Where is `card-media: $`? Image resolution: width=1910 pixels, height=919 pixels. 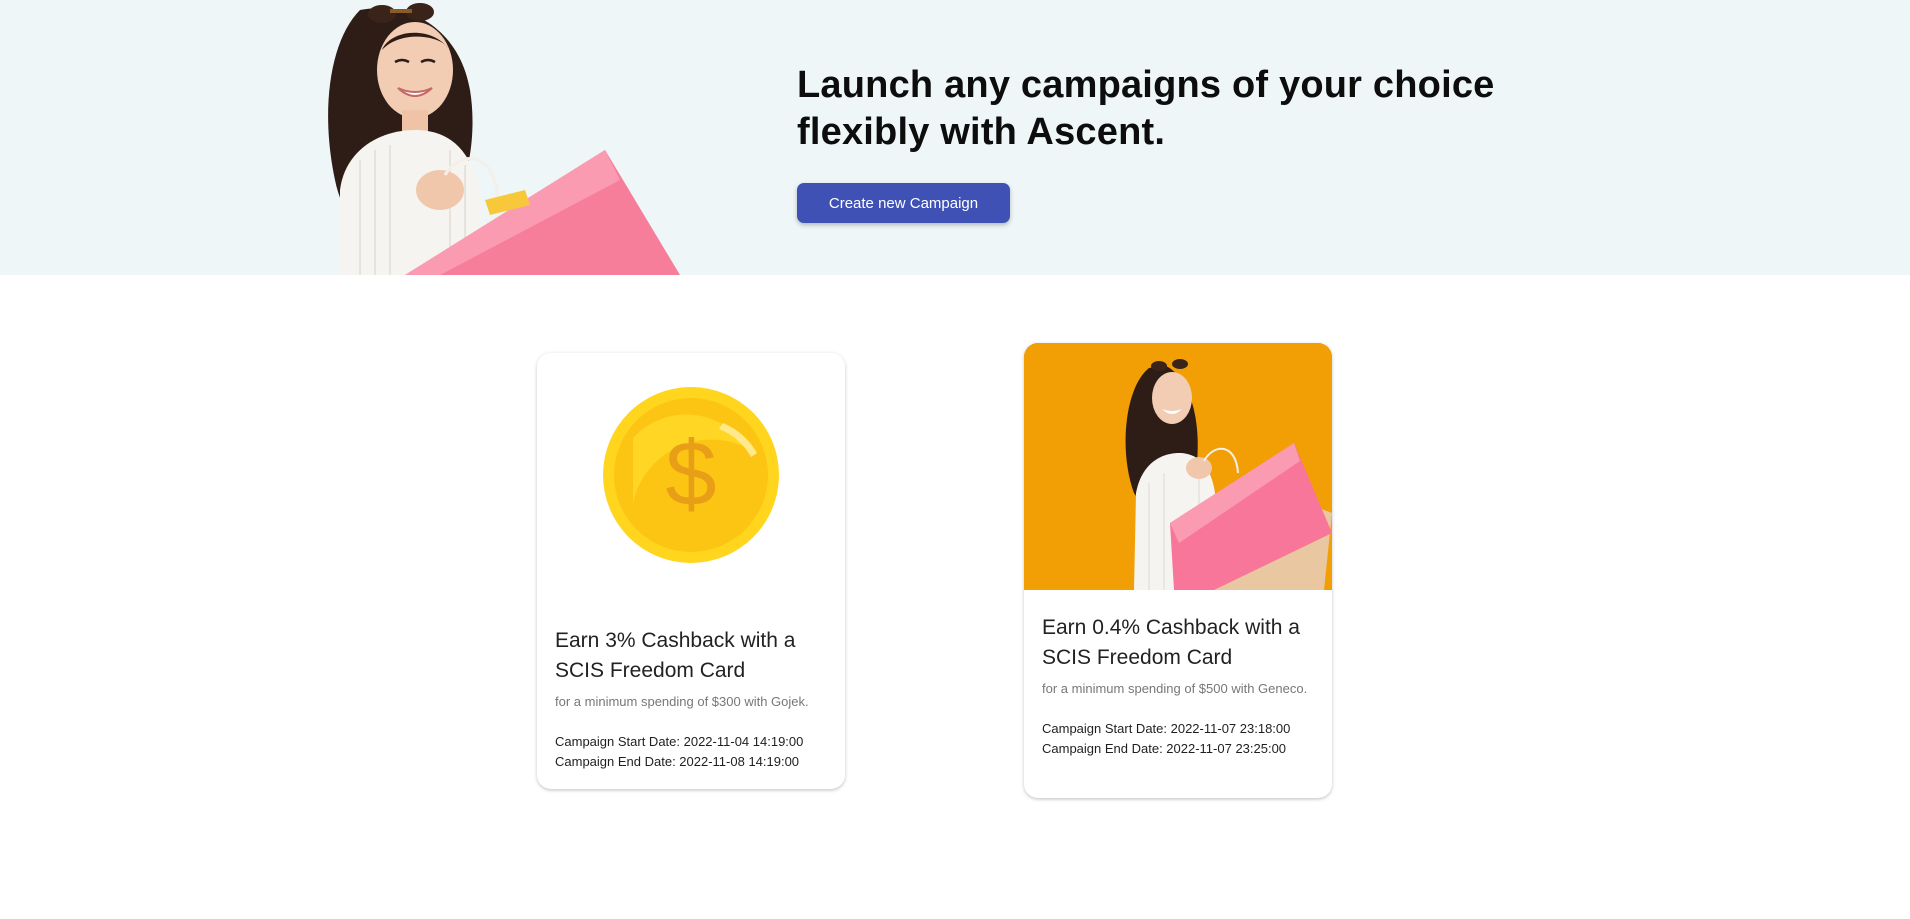
card-media: $ is located at coordinates (691, 478).